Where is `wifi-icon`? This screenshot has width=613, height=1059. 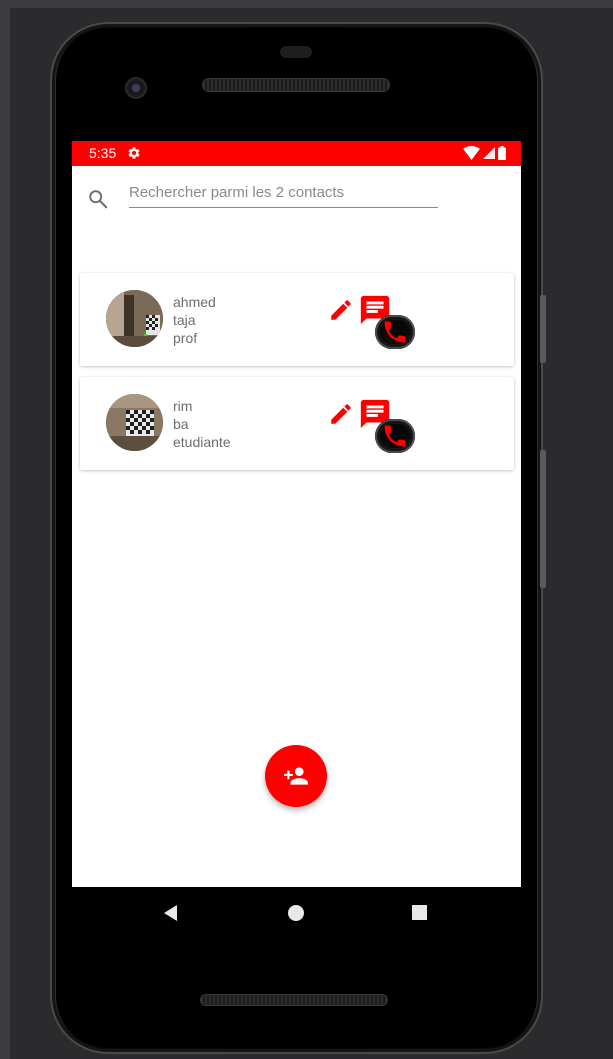 wifi-icon is located at coordinates (471, 153).